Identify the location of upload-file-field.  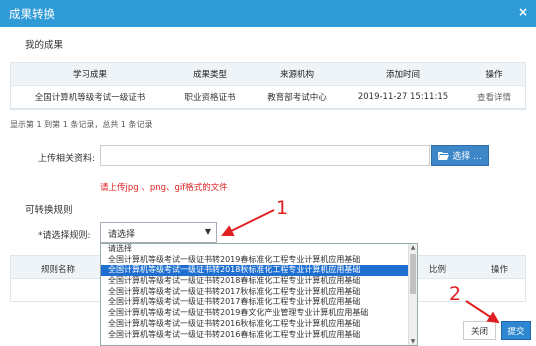
(265, 155).